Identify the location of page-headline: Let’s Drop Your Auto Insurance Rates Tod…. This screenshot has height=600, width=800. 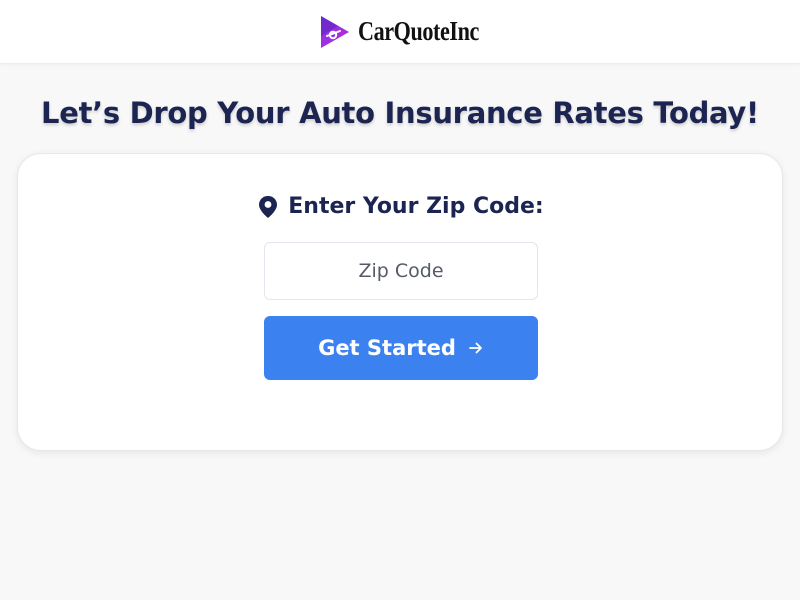
(400, 113).